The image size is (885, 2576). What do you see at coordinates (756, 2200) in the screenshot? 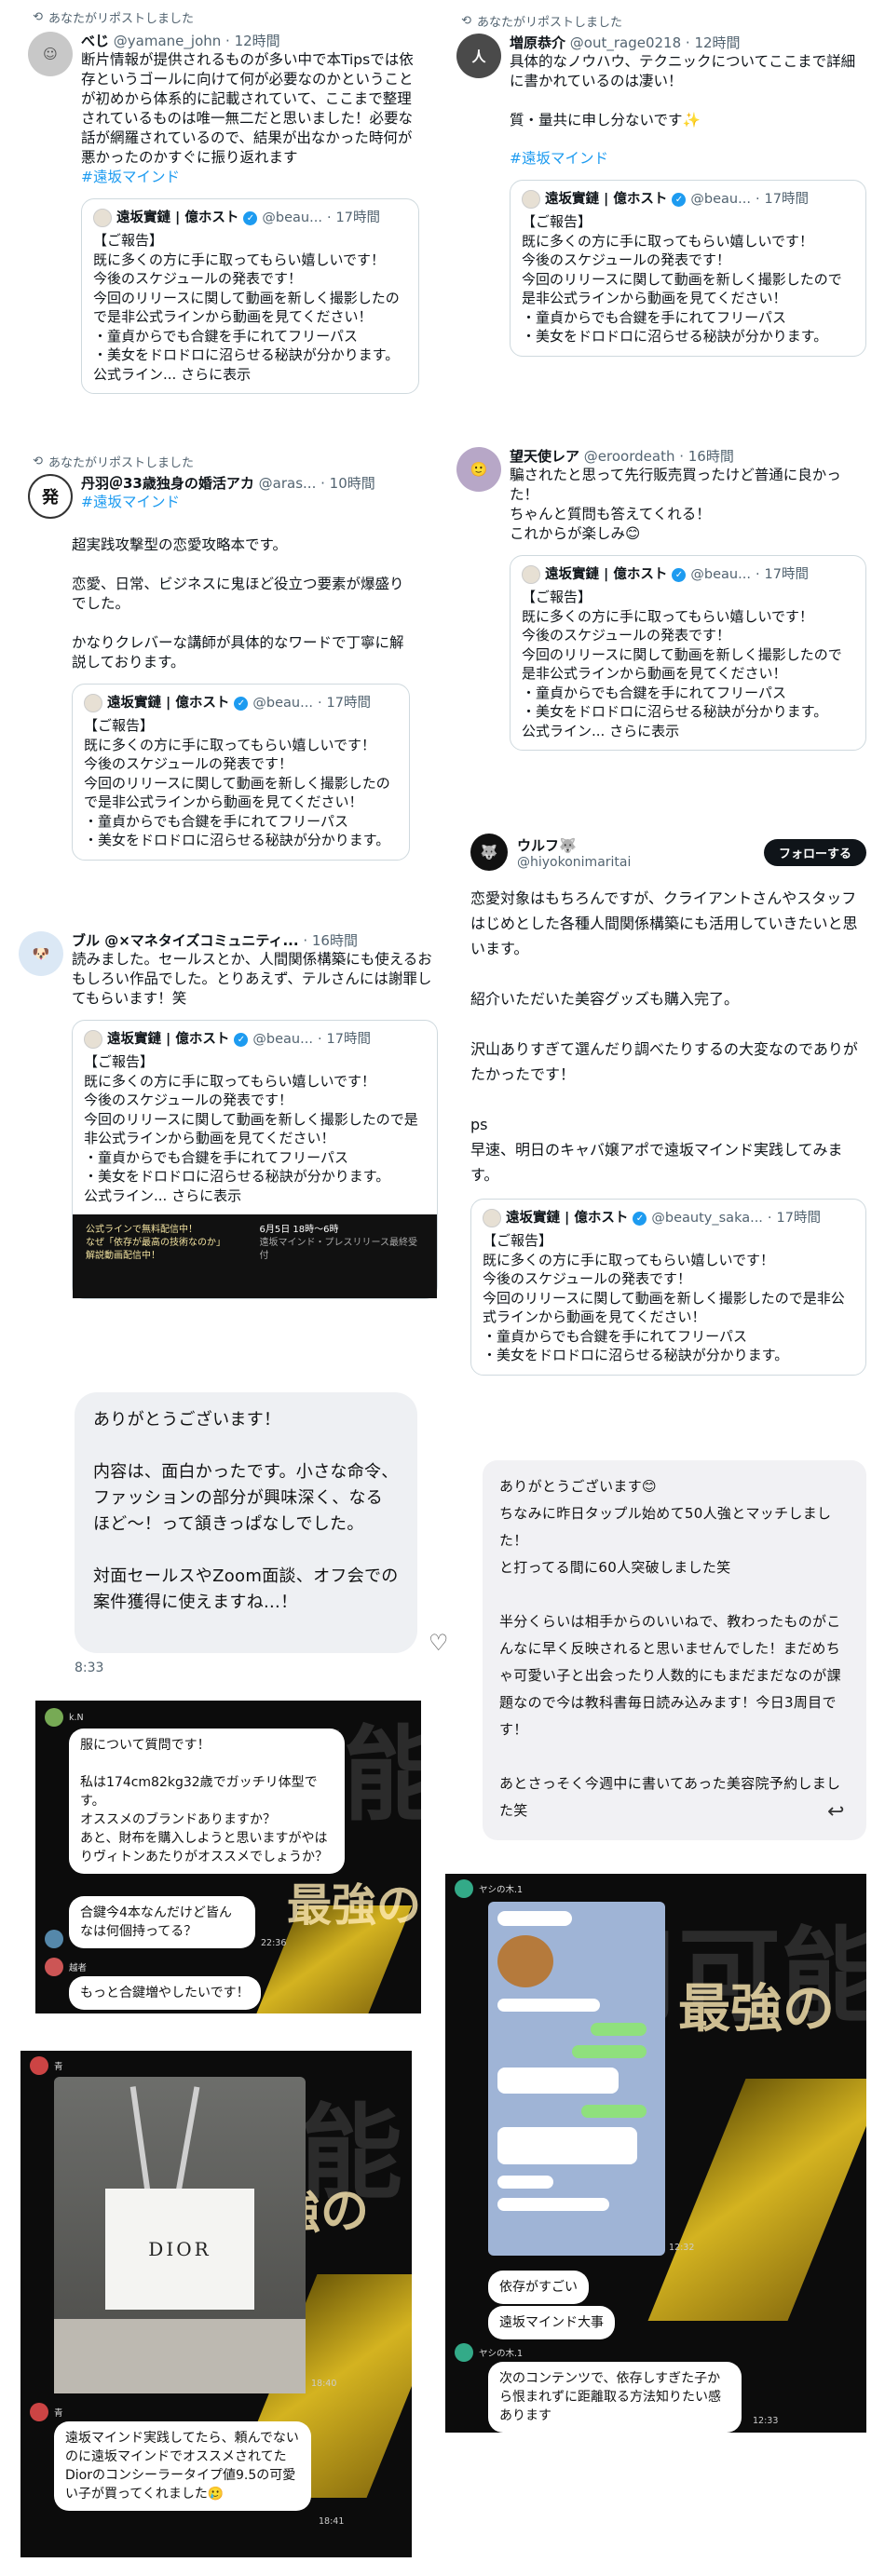
I see `gold-decoration` at bounding box center [756, 2200].